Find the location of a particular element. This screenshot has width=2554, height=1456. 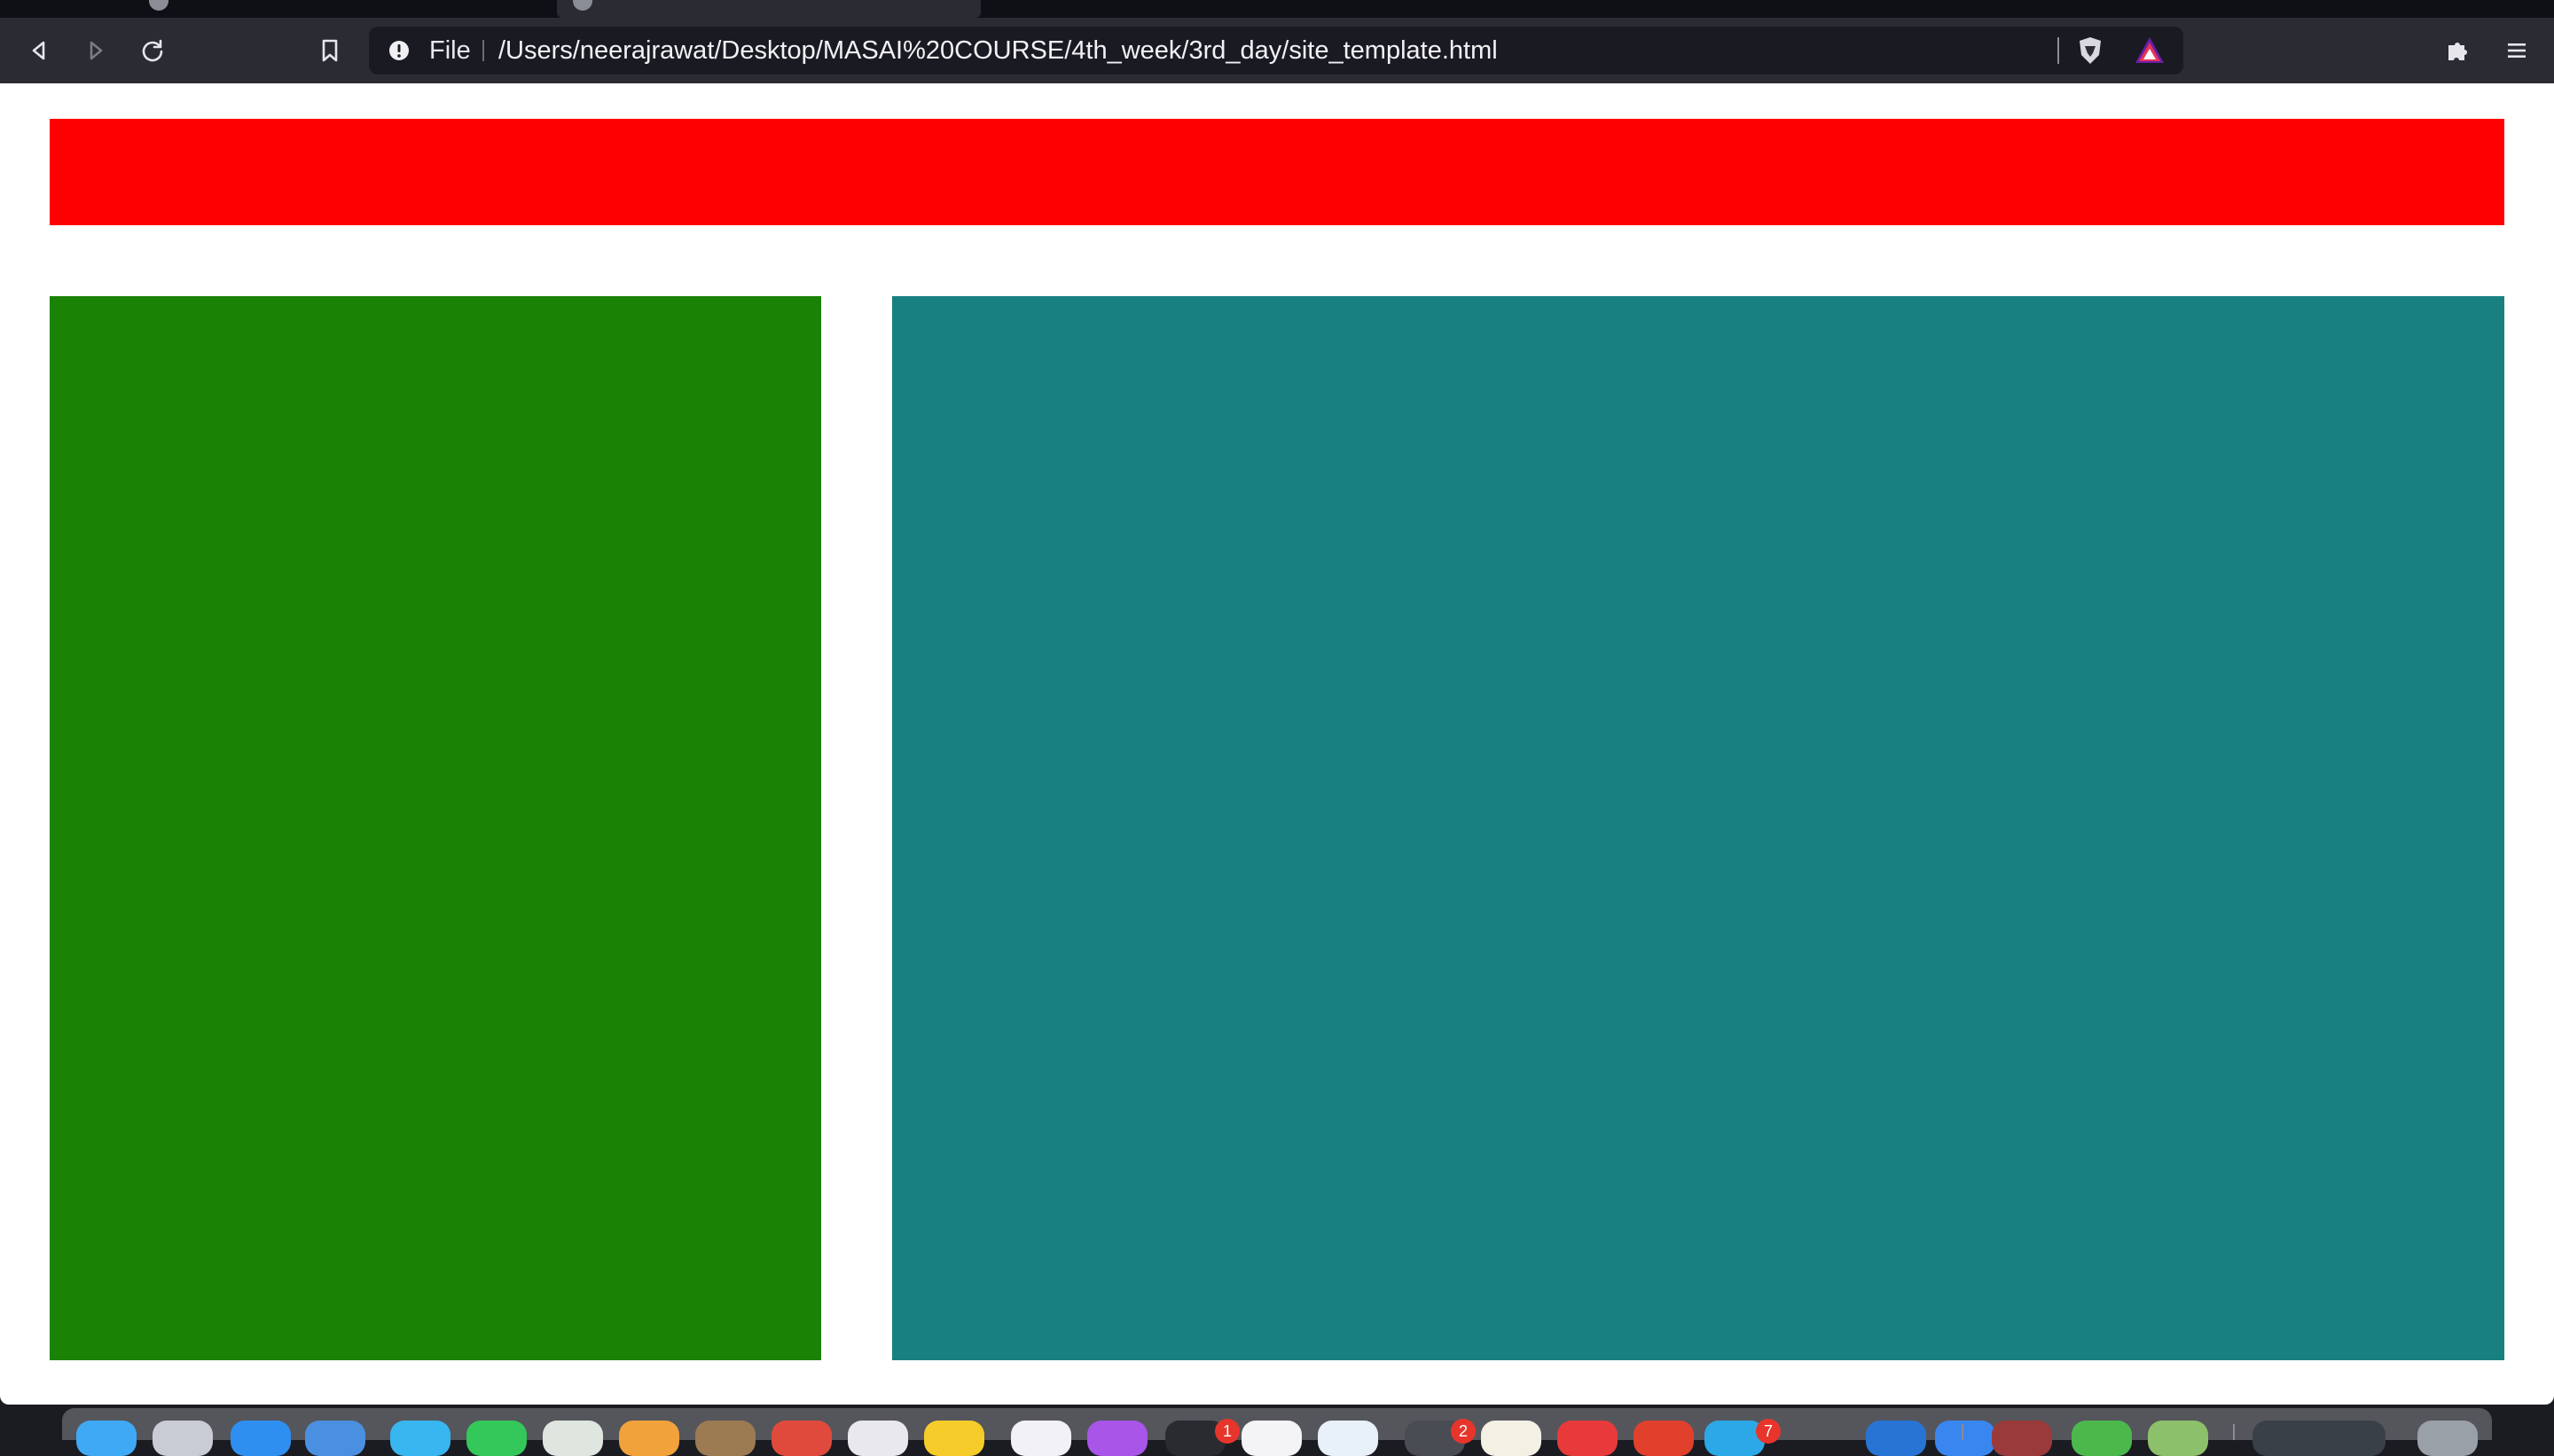

messages-icon is located at coordinates (420, 1438).